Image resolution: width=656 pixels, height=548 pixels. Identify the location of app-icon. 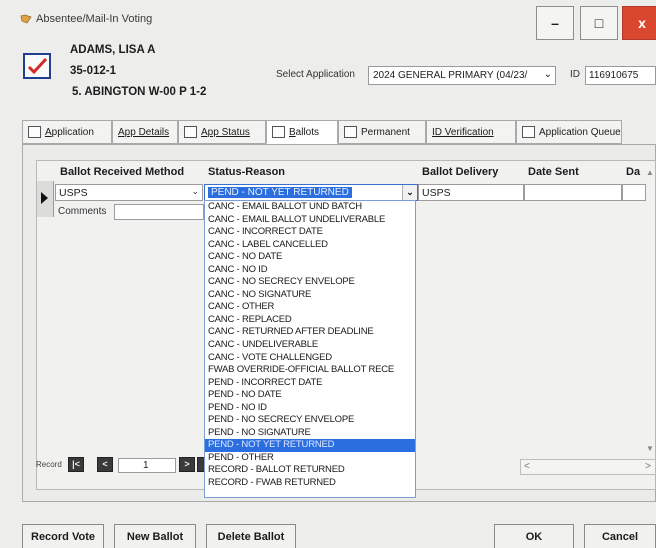
(26, 19).